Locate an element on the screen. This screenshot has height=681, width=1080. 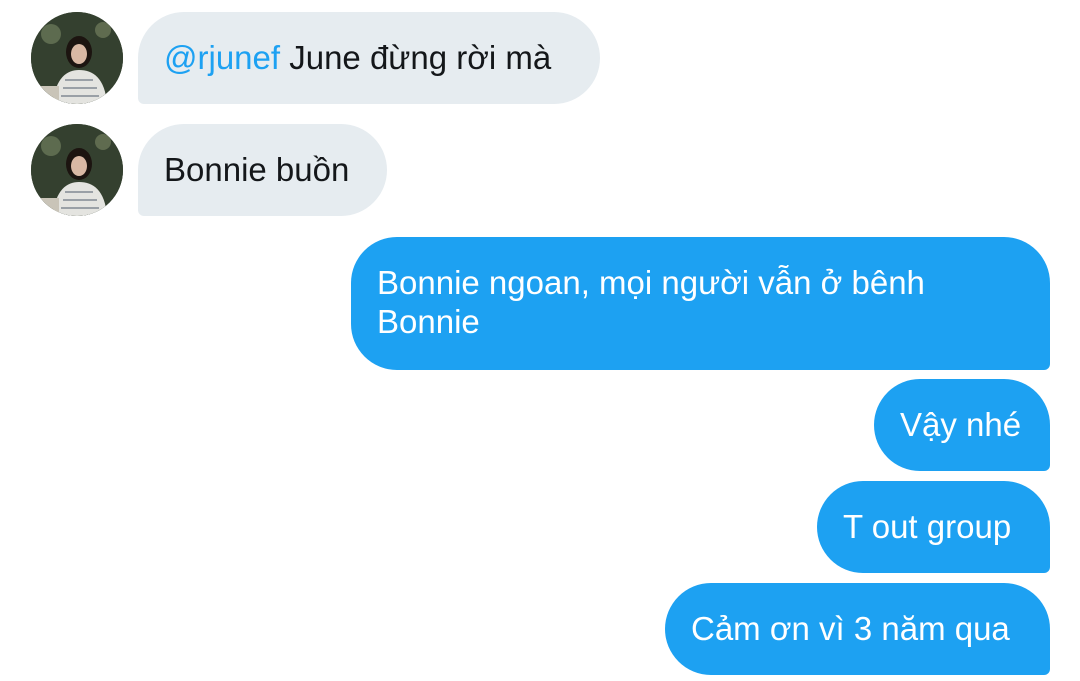
outgoing-message-bubble: Vậy nhé is located at coordinates (962, 425).